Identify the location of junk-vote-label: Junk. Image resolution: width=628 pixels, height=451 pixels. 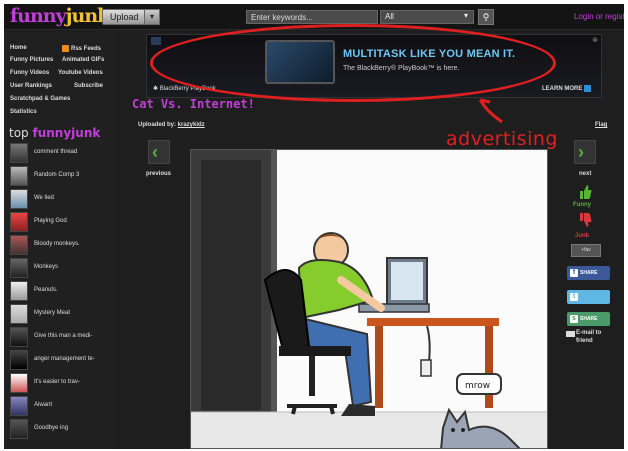
(582, 236).